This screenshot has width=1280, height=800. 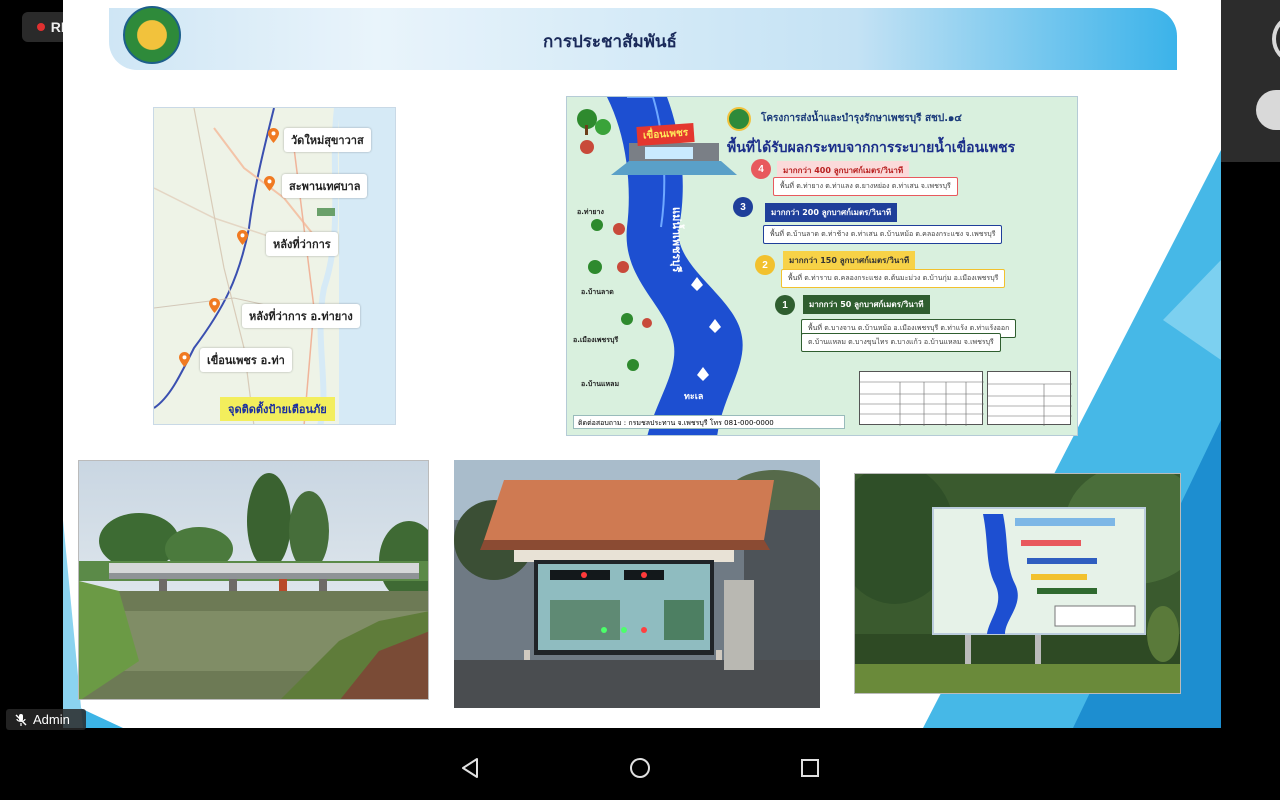 I want to click on zone-rate: มากกว่า 200 ลูกบาศก์เมตร/วินาที, so click(x=831, y=212).